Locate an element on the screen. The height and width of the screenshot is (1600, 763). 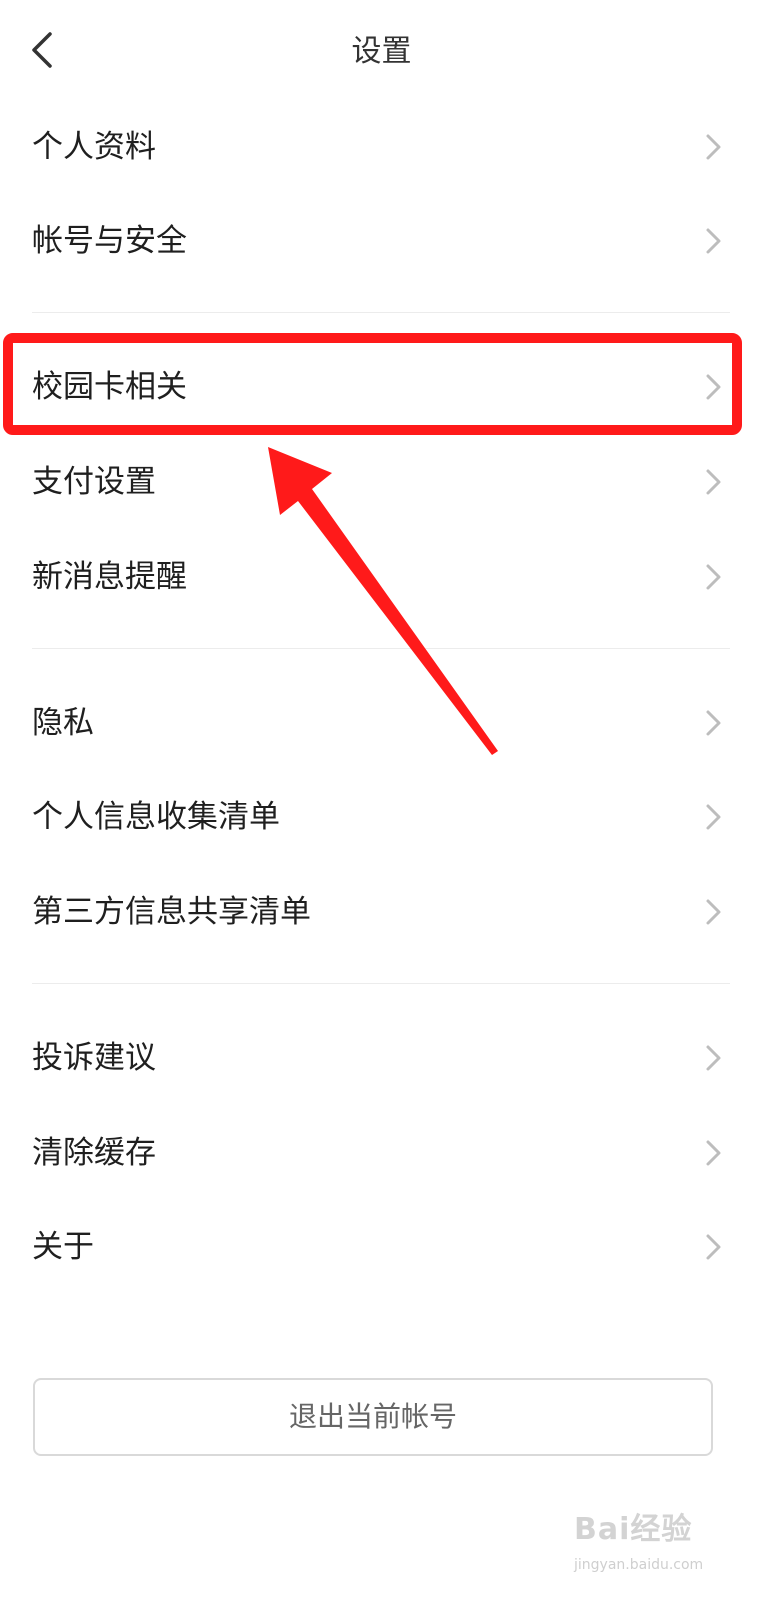
menu-item-payment-settings: 支付设置 is located at coordinates (381, 482).